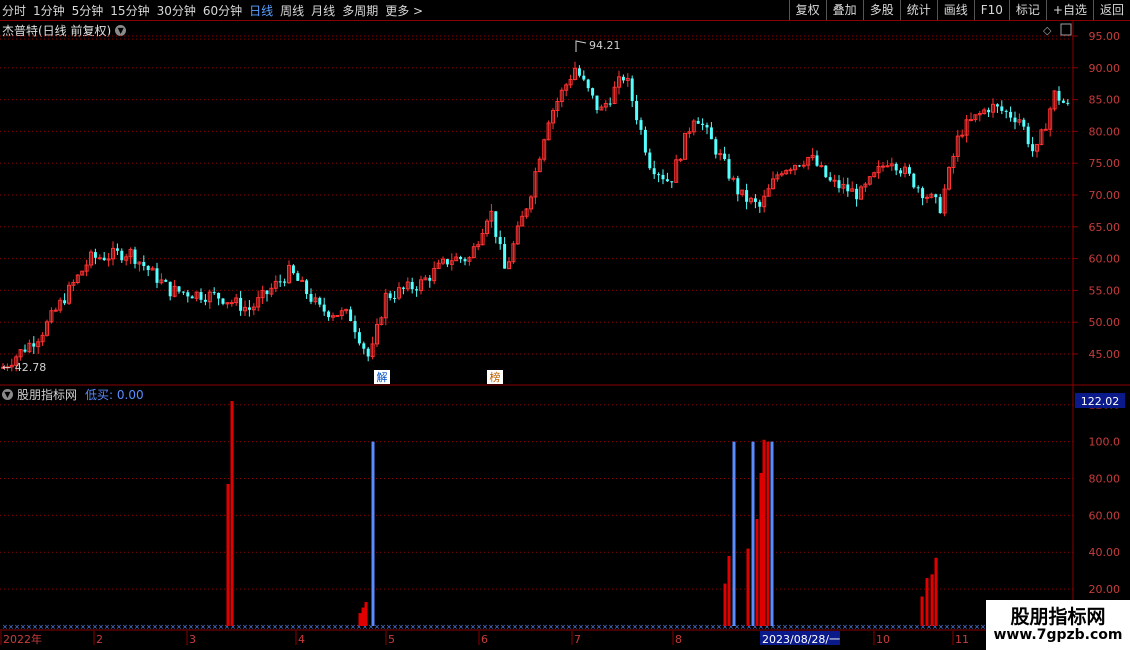 Image resolution: width=1130 pixels, height=650 pixels. I want to click on price-tick-label: 85.00, so click(1105, 100).